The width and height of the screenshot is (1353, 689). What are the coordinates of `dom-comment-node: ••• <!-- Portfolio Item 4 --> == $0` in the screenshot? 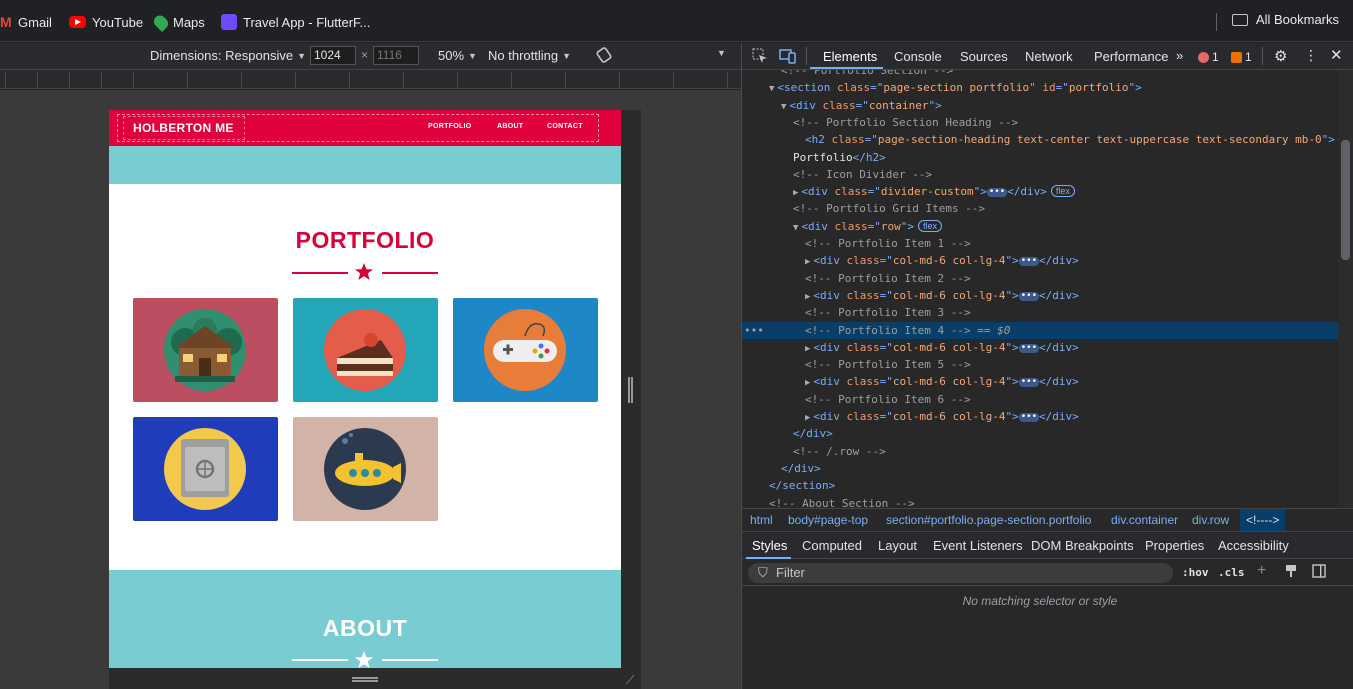 It's located at (1040, 330).